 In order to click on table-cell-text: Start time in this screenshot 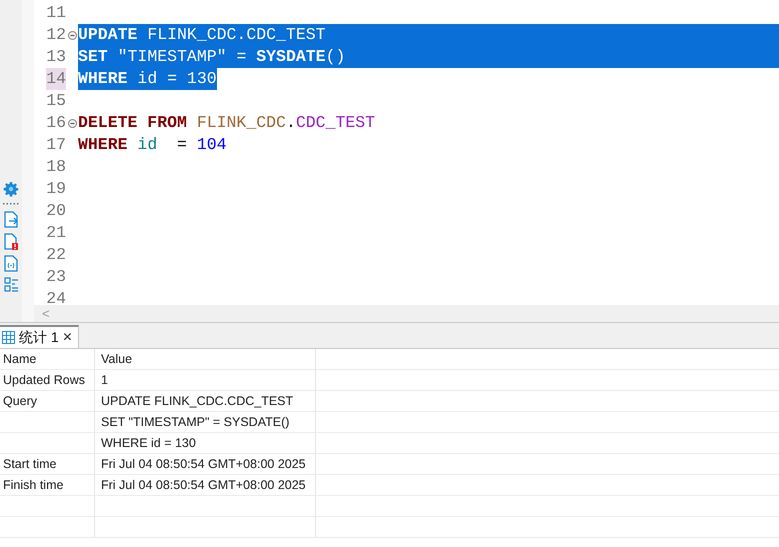, I will do `click(29, 464)`.